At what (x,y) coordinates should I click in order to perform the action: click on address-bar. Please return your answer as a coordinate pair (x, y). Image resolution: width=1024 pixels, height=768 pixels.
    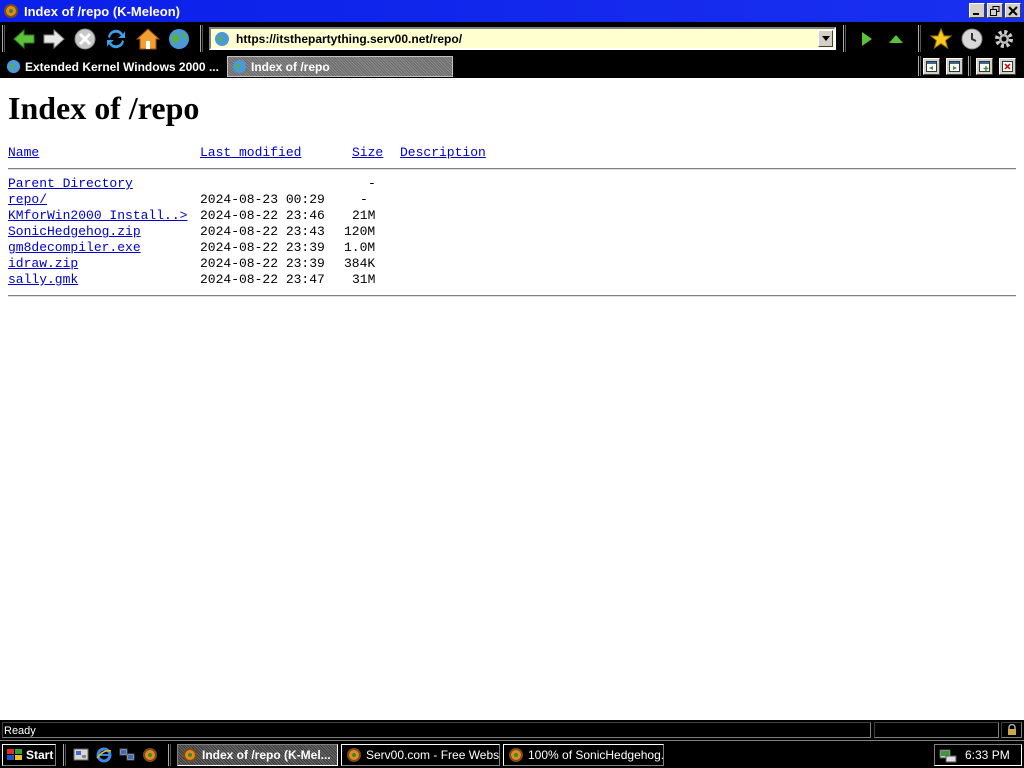
    Looking at the image, I should click on (522, 38).